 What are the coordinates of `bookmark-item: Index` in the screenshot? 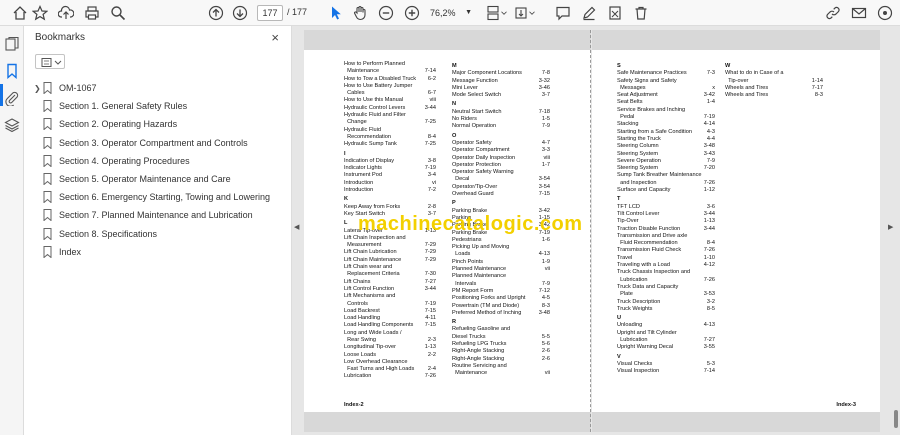 It's located at (158, 252).